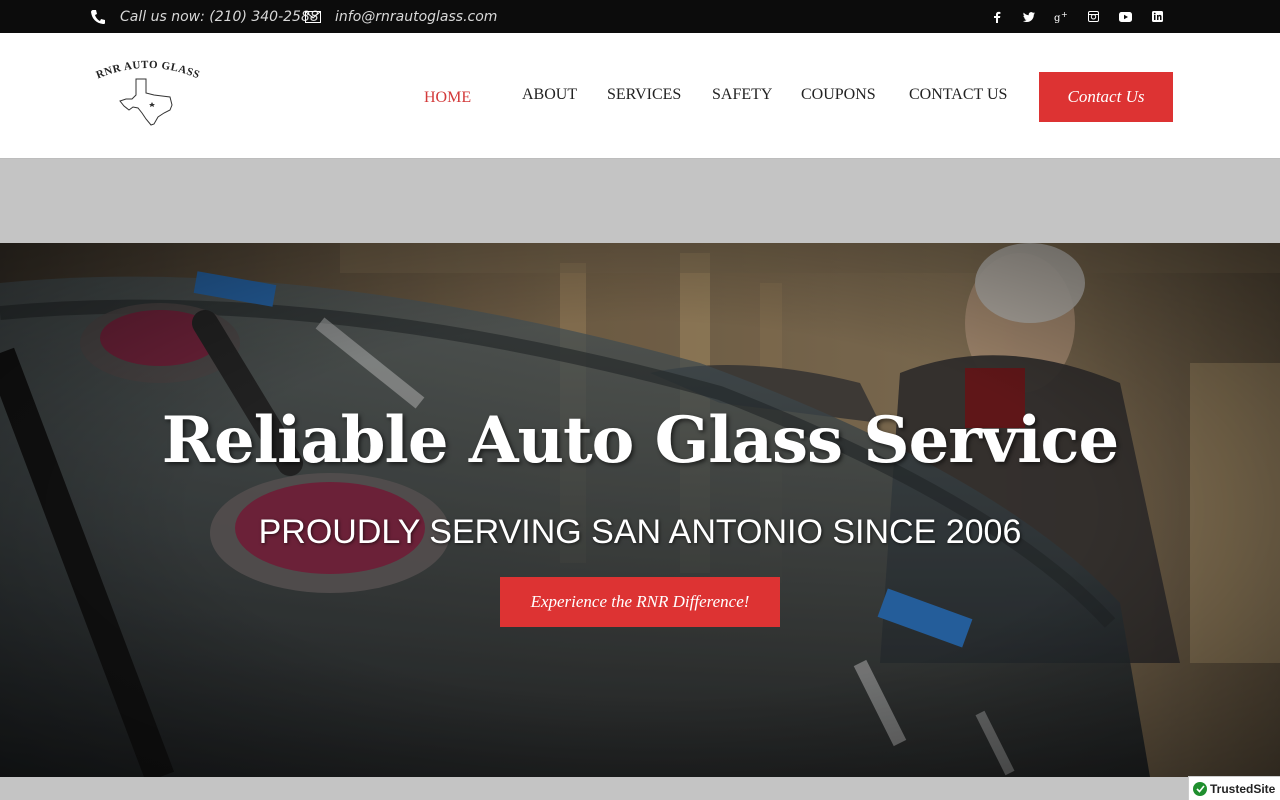 The width and height of the screenshot is (1280, 800). I want to click on texas-outline-icon, so click(146, 102).